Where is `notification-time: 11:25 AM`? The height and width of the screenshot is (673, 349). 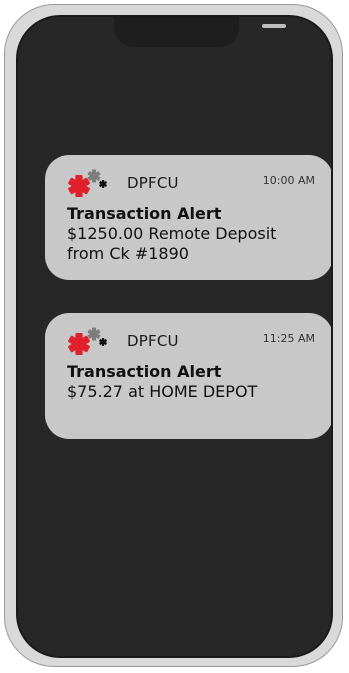
notification-time: 11:25 AM is located at coordinates (288, 338).